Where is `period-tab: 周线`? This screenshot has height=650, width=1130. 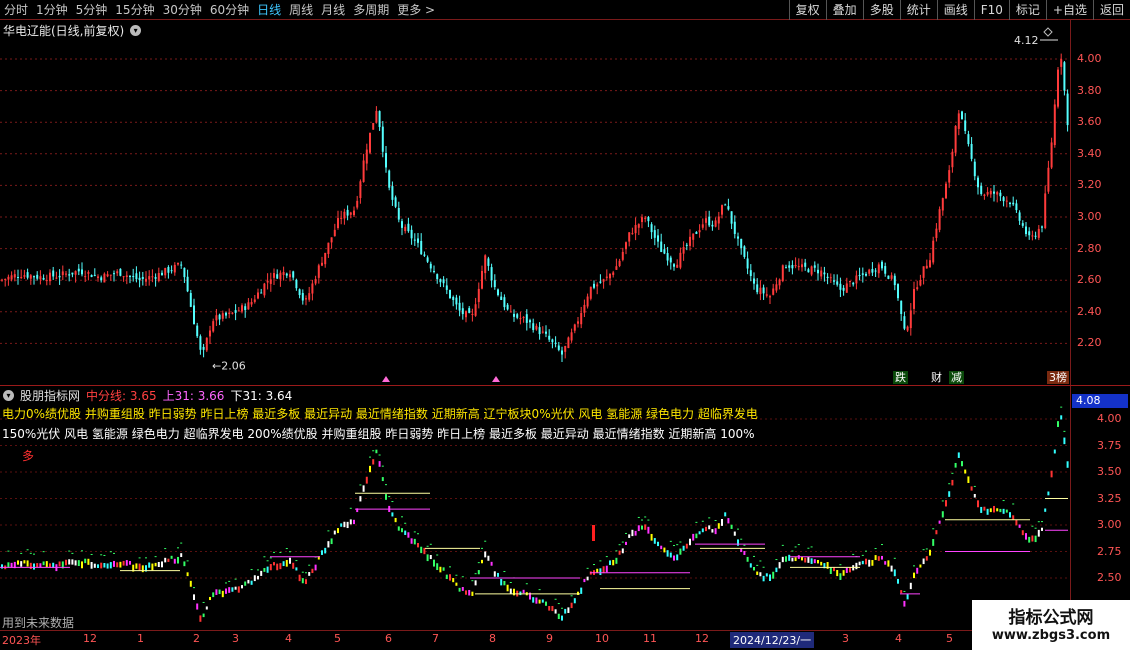 period-tab: 周线 is located at coordinates (301, 10).